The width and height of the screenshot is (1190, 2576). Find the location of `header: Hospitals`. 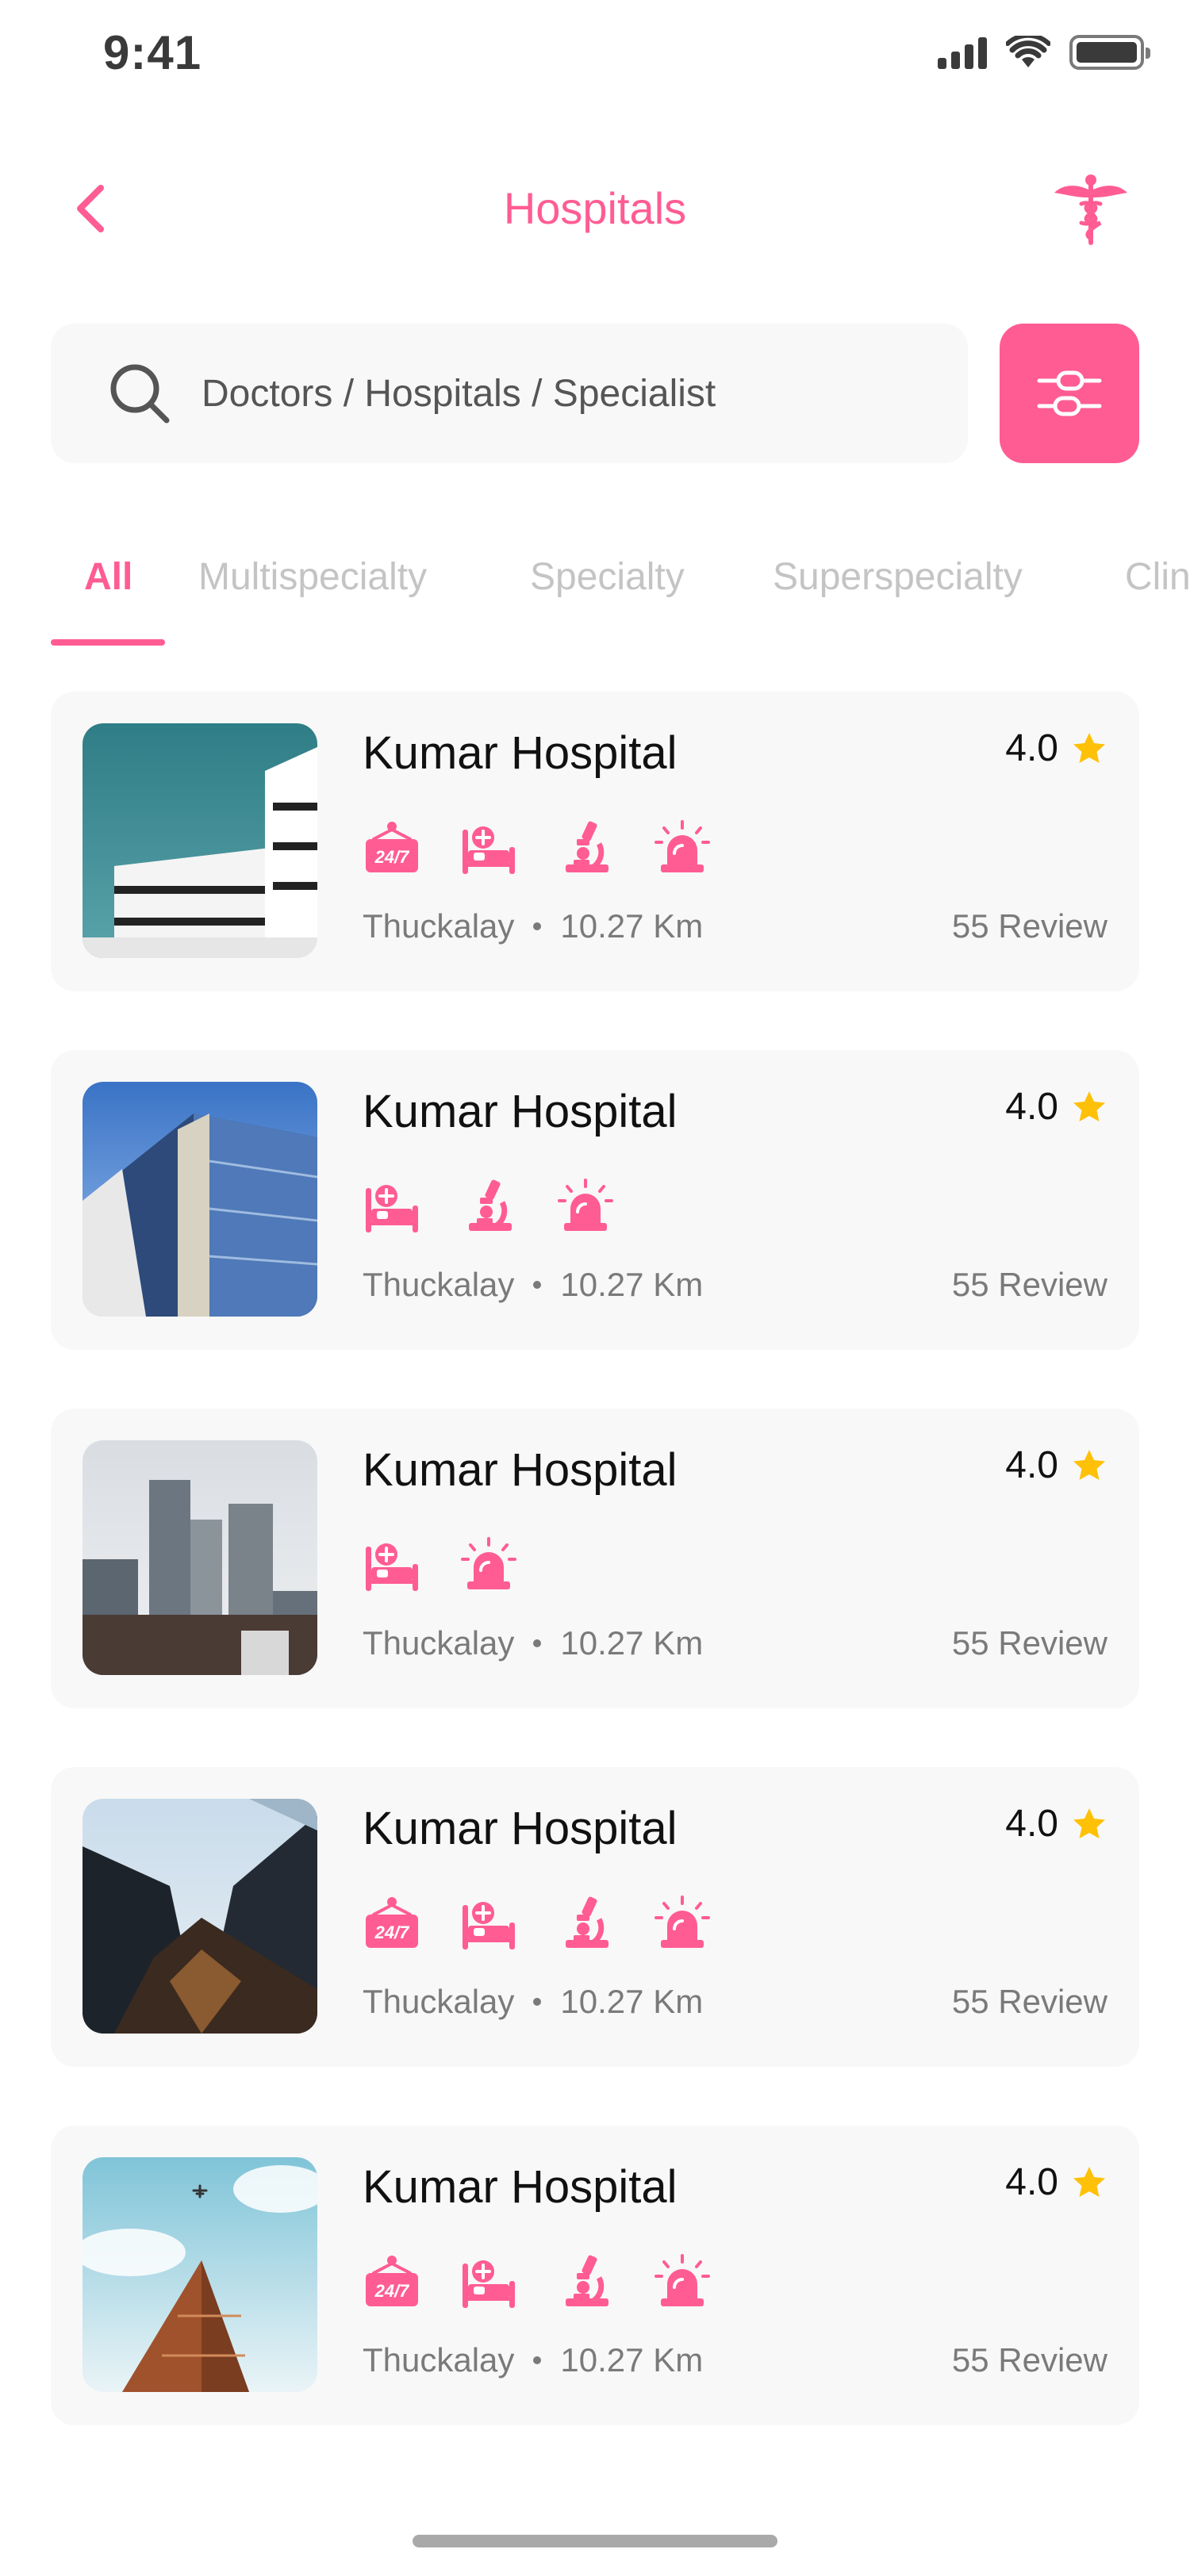

header: Hospitals is located at coordinates (595, 210).